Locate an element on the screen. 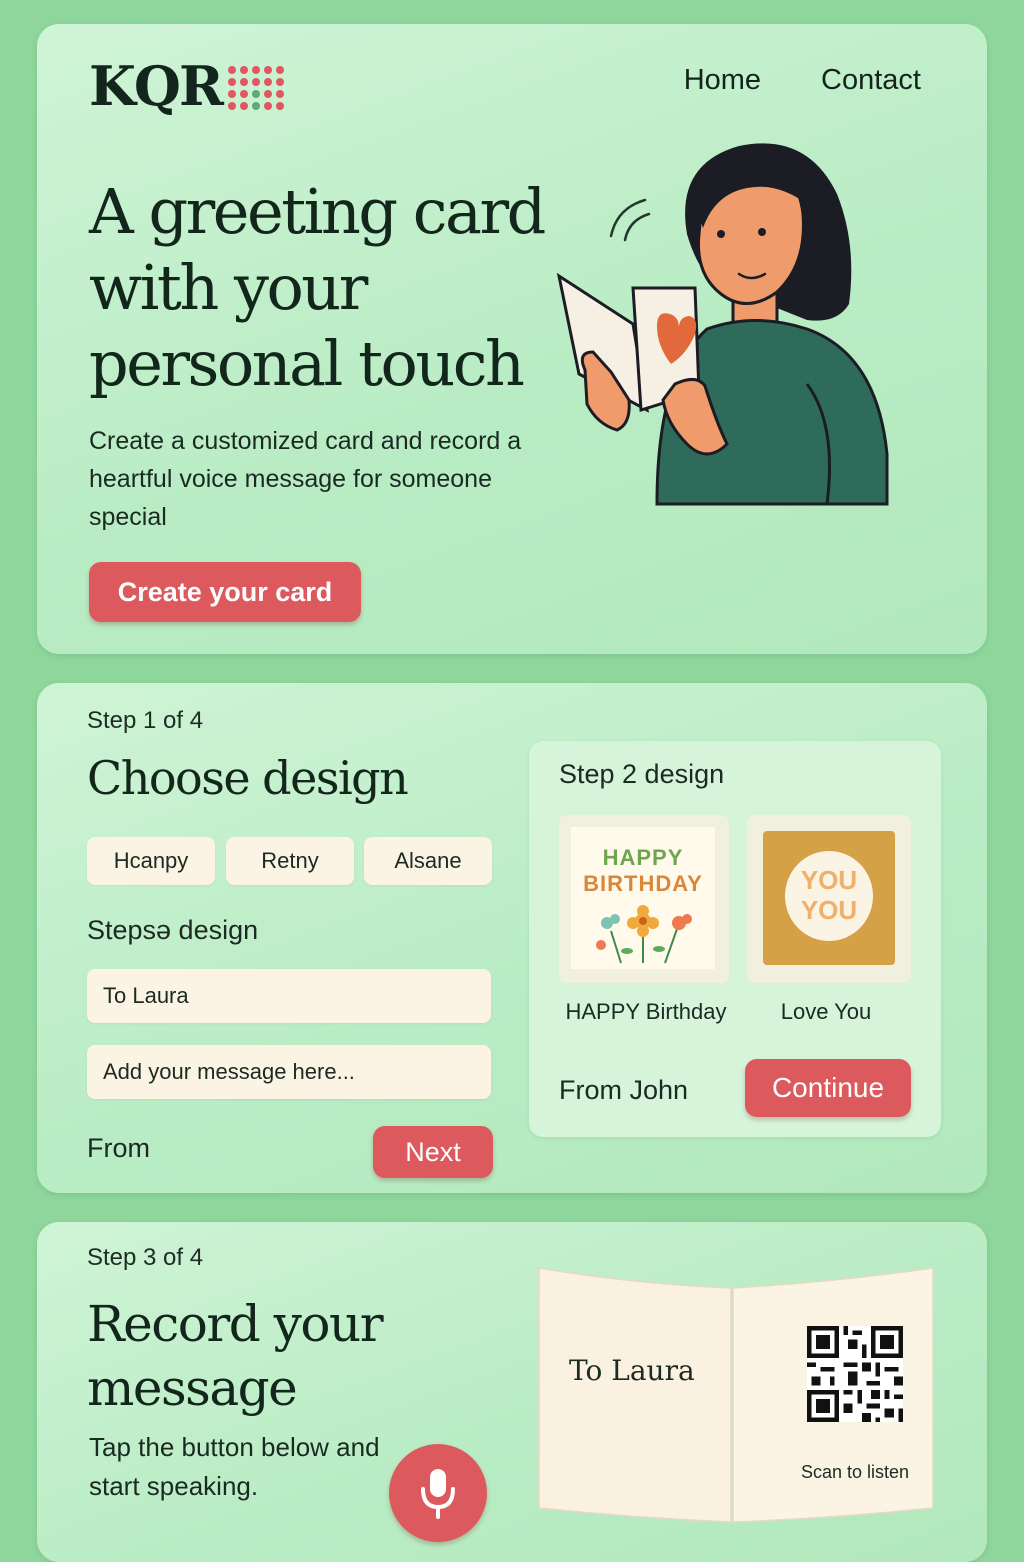 This screenshot has width=1024, height=1562. record-title: Record your message is located at coordinates (235, 1356).